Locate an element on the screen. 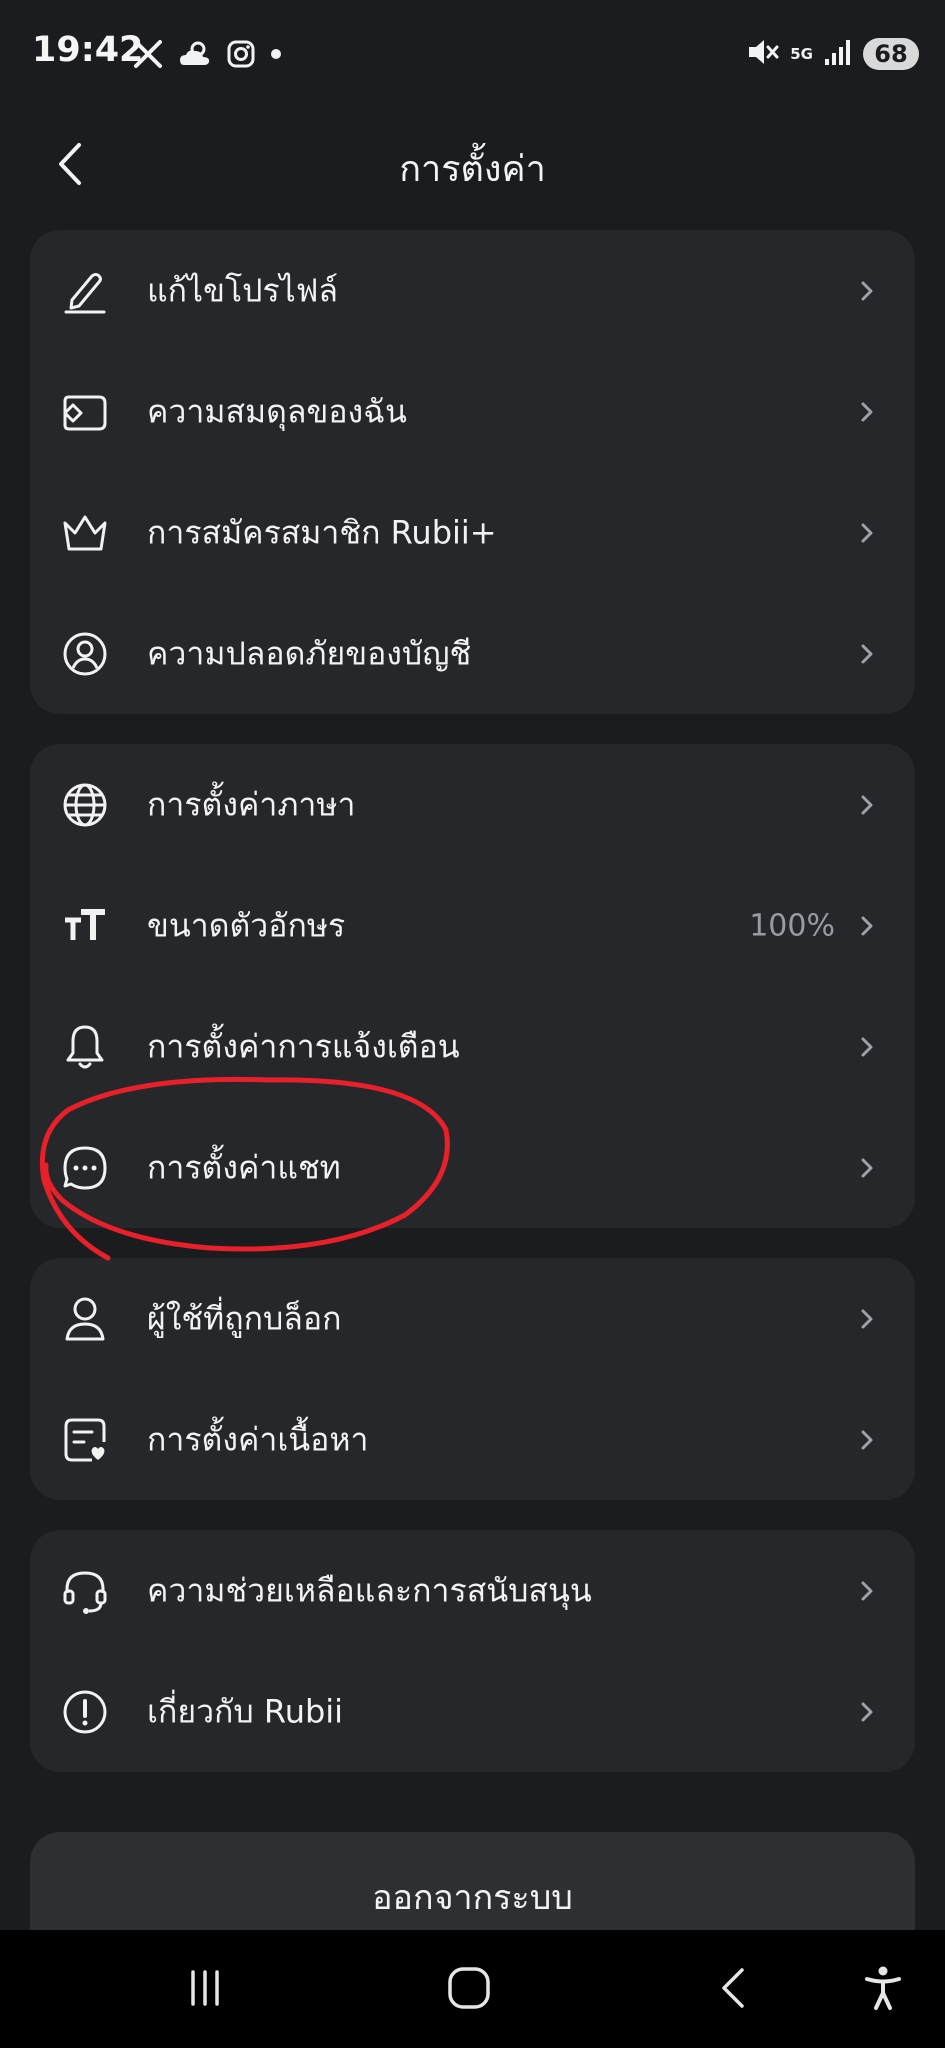 The width and height of the screenshot is (945, 2048). settings-item-label: ขนาดตัวอักษร is located at coordinates (246, 925).